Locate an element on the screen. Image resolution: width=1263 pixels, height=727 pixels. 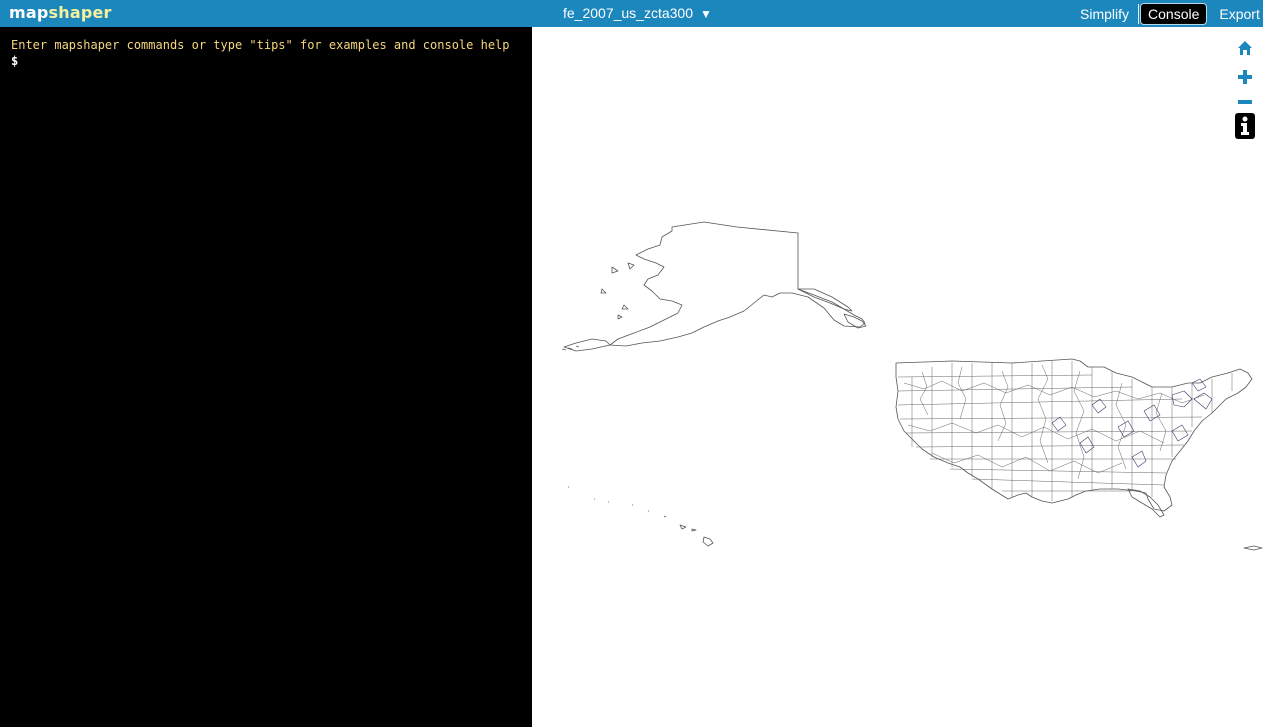
logo-text-map: map is located at coordinates (29, 12).